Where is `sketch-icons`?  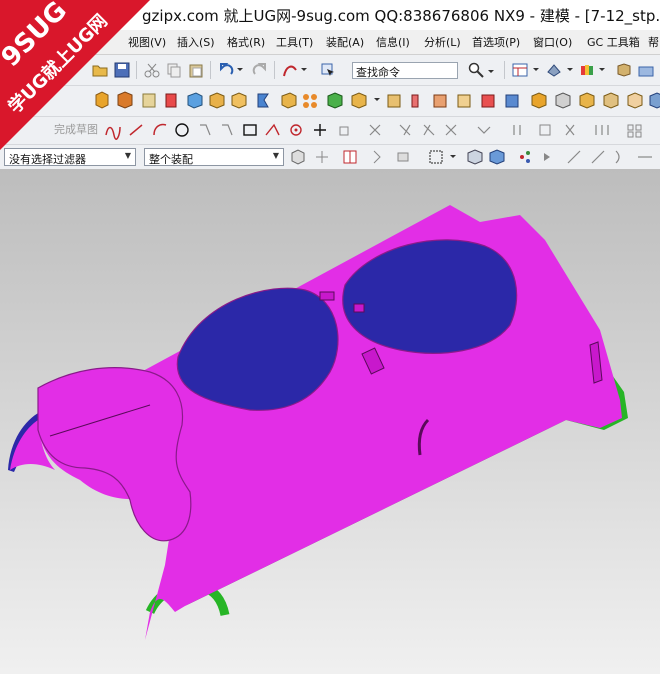
sketch-icons is located at coordinates (373, 131).